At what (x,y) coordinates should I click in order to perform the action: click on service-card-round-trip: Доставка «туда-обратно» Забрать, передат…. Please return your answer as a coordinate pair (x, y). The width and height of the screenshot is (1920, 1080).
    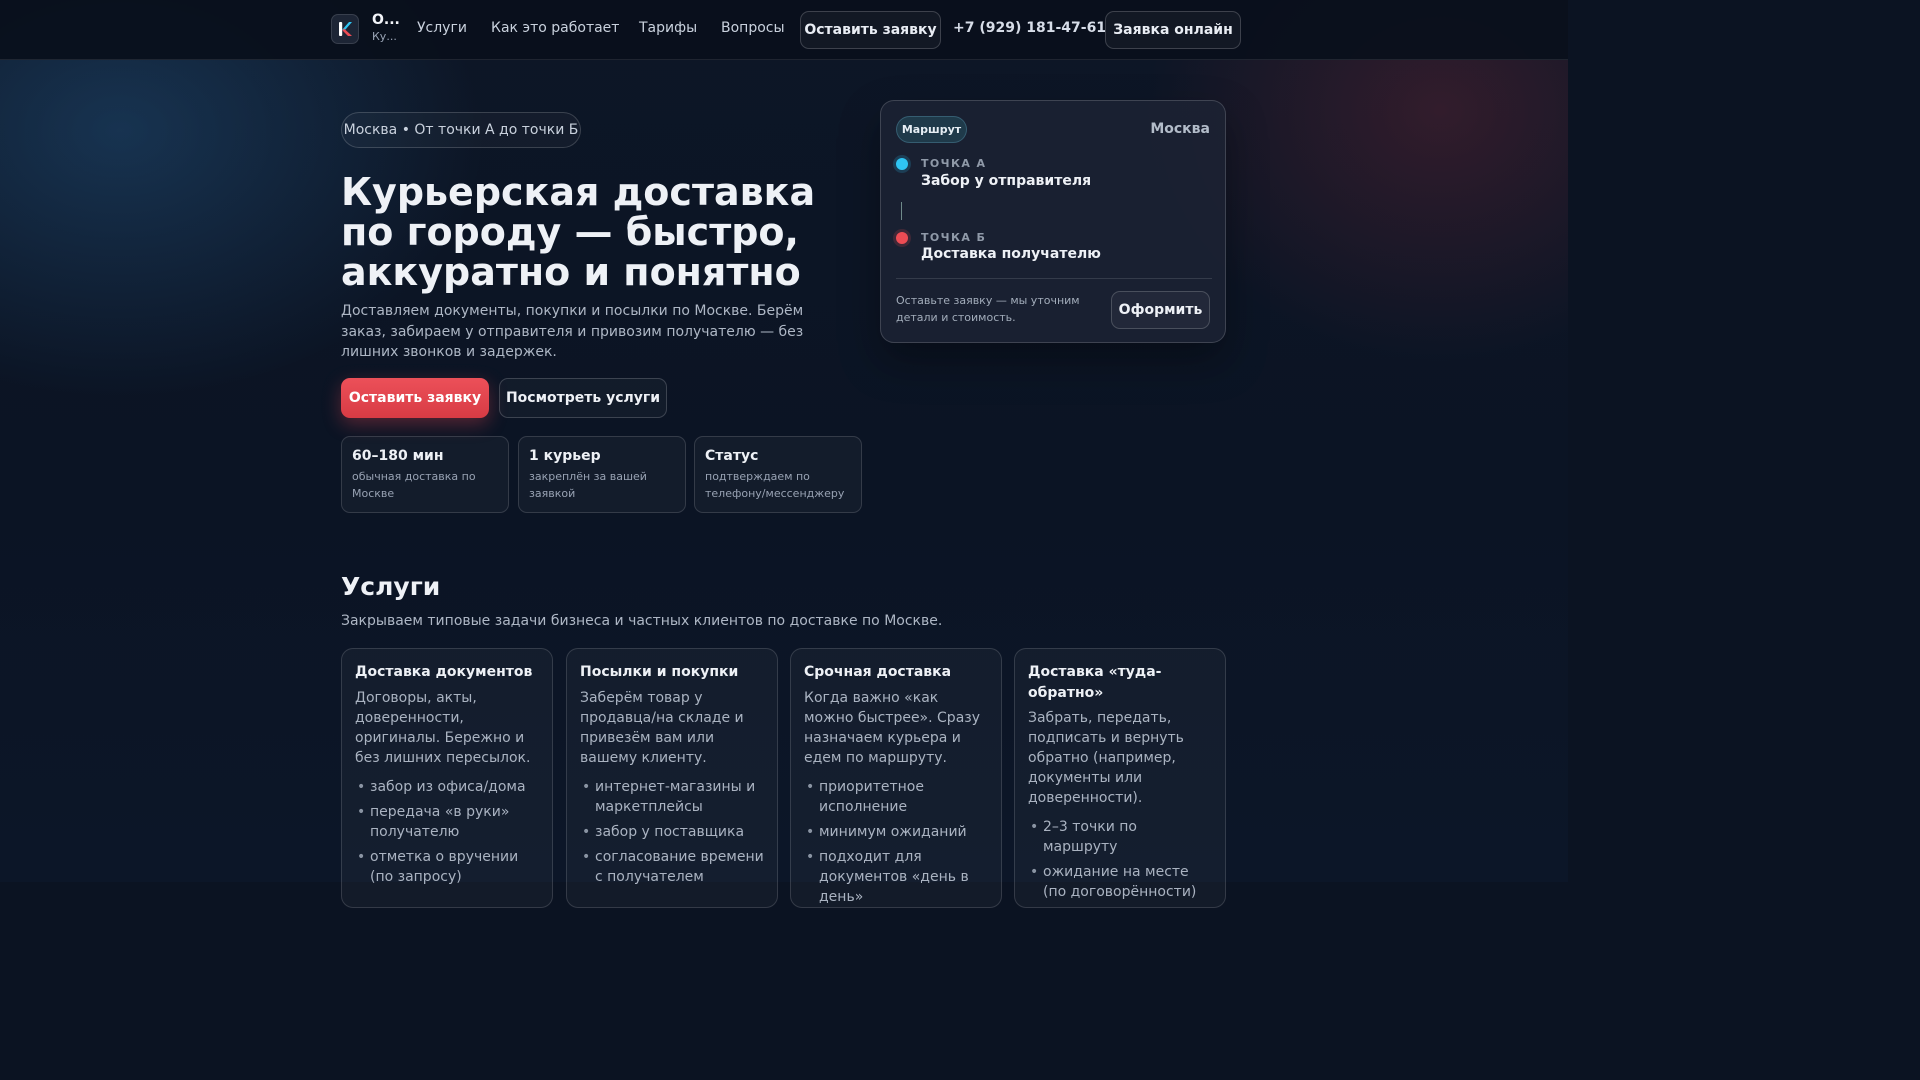
    Looking at the image, I should click on (1120, 778).